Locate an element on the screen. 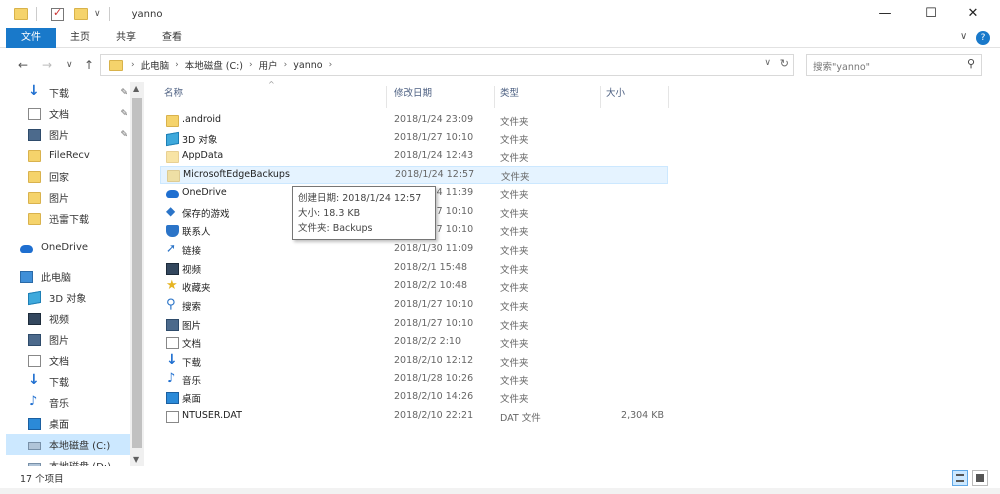  file-row: 视频 2018/2/1 15:48 文件夹 is located at coordinates (414, 269).